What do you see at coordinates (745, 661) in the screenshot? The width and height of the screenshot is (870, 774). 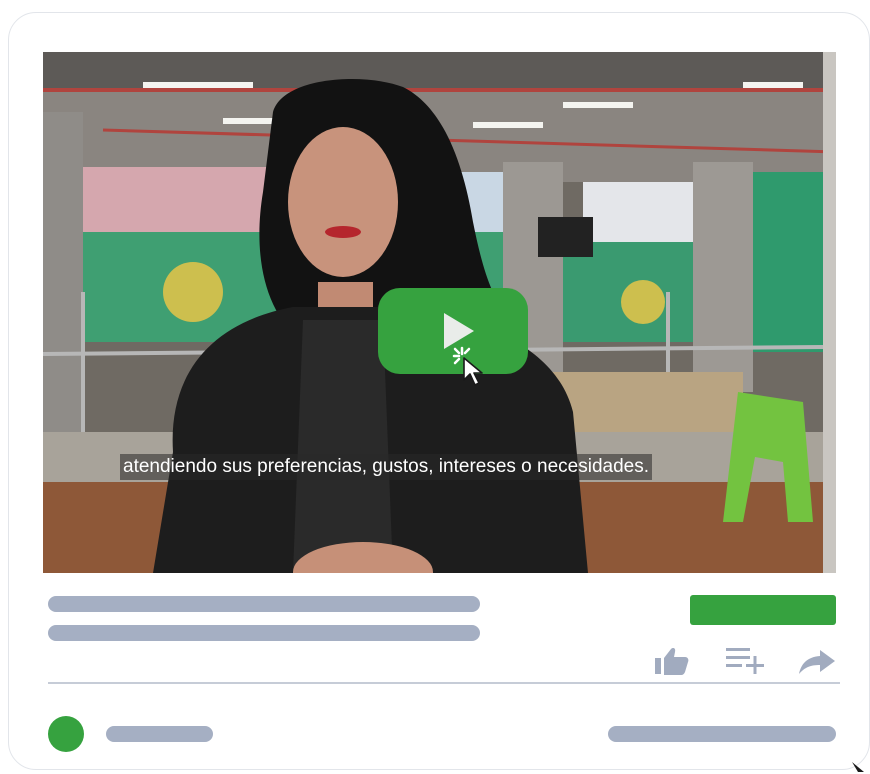 I see `playlist-add-icon` at bounding box center [745, 661].